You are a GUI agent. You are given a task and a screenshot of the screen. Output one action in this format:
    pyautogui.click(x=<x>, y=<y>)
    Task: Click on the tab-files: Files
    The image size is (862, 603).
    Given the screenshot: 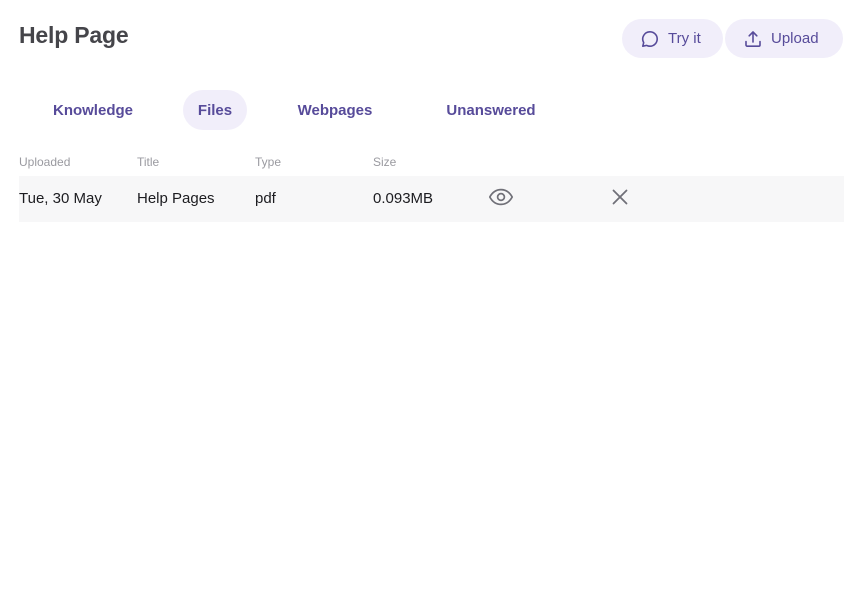 What is the action you would take?
    pyautogui.click(x=215, y=110)
    